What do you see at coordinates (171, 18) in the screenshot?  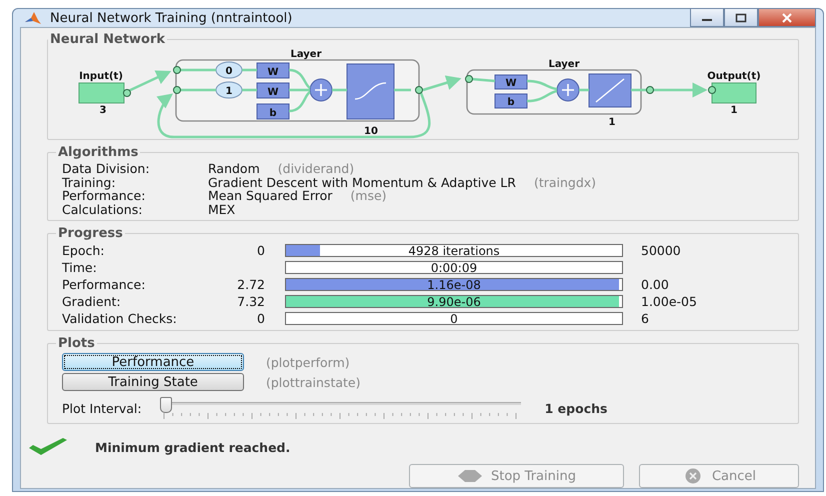 I see `window-title: Neural Network Training (nntraintool)` at bounding box center [171, 18].